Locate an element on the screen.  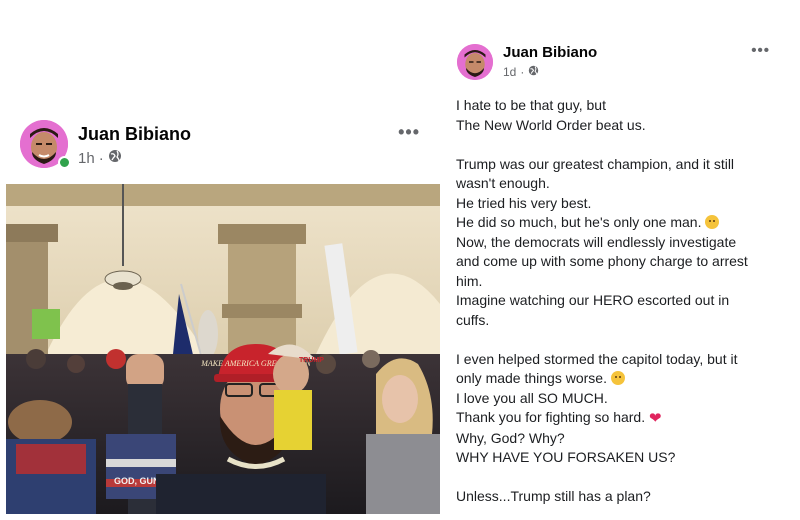
post-line: The New World Order beat us. is located at coordinates (551, 124).